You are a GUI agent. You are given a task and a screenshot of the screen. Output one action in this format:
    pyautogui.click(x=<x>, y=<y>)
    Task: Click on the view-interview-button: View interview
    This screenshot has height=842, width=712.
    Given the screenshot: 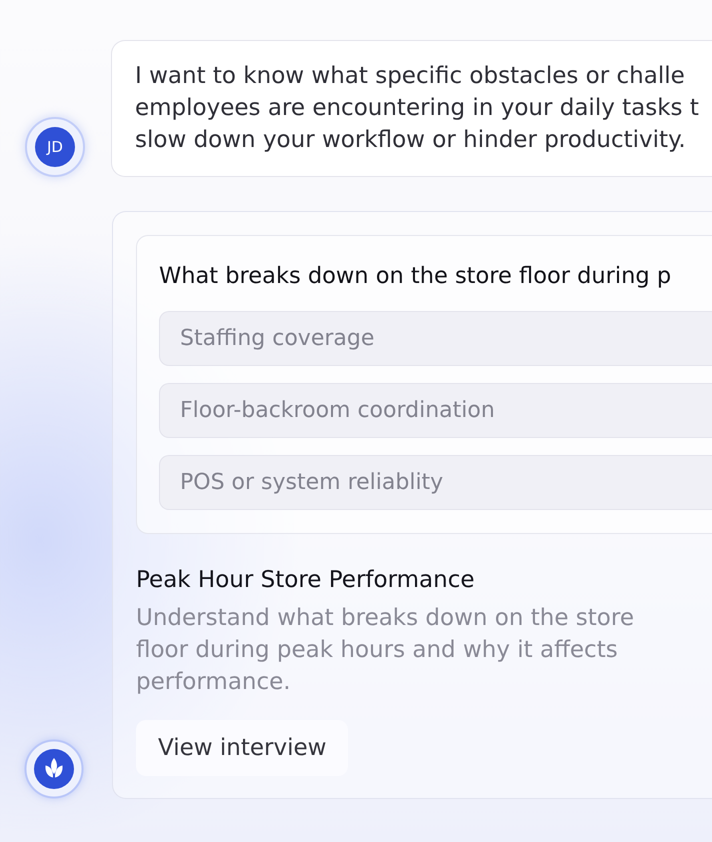 What is the action you would take?
    pyautogui.click(x=242, y=748)
    